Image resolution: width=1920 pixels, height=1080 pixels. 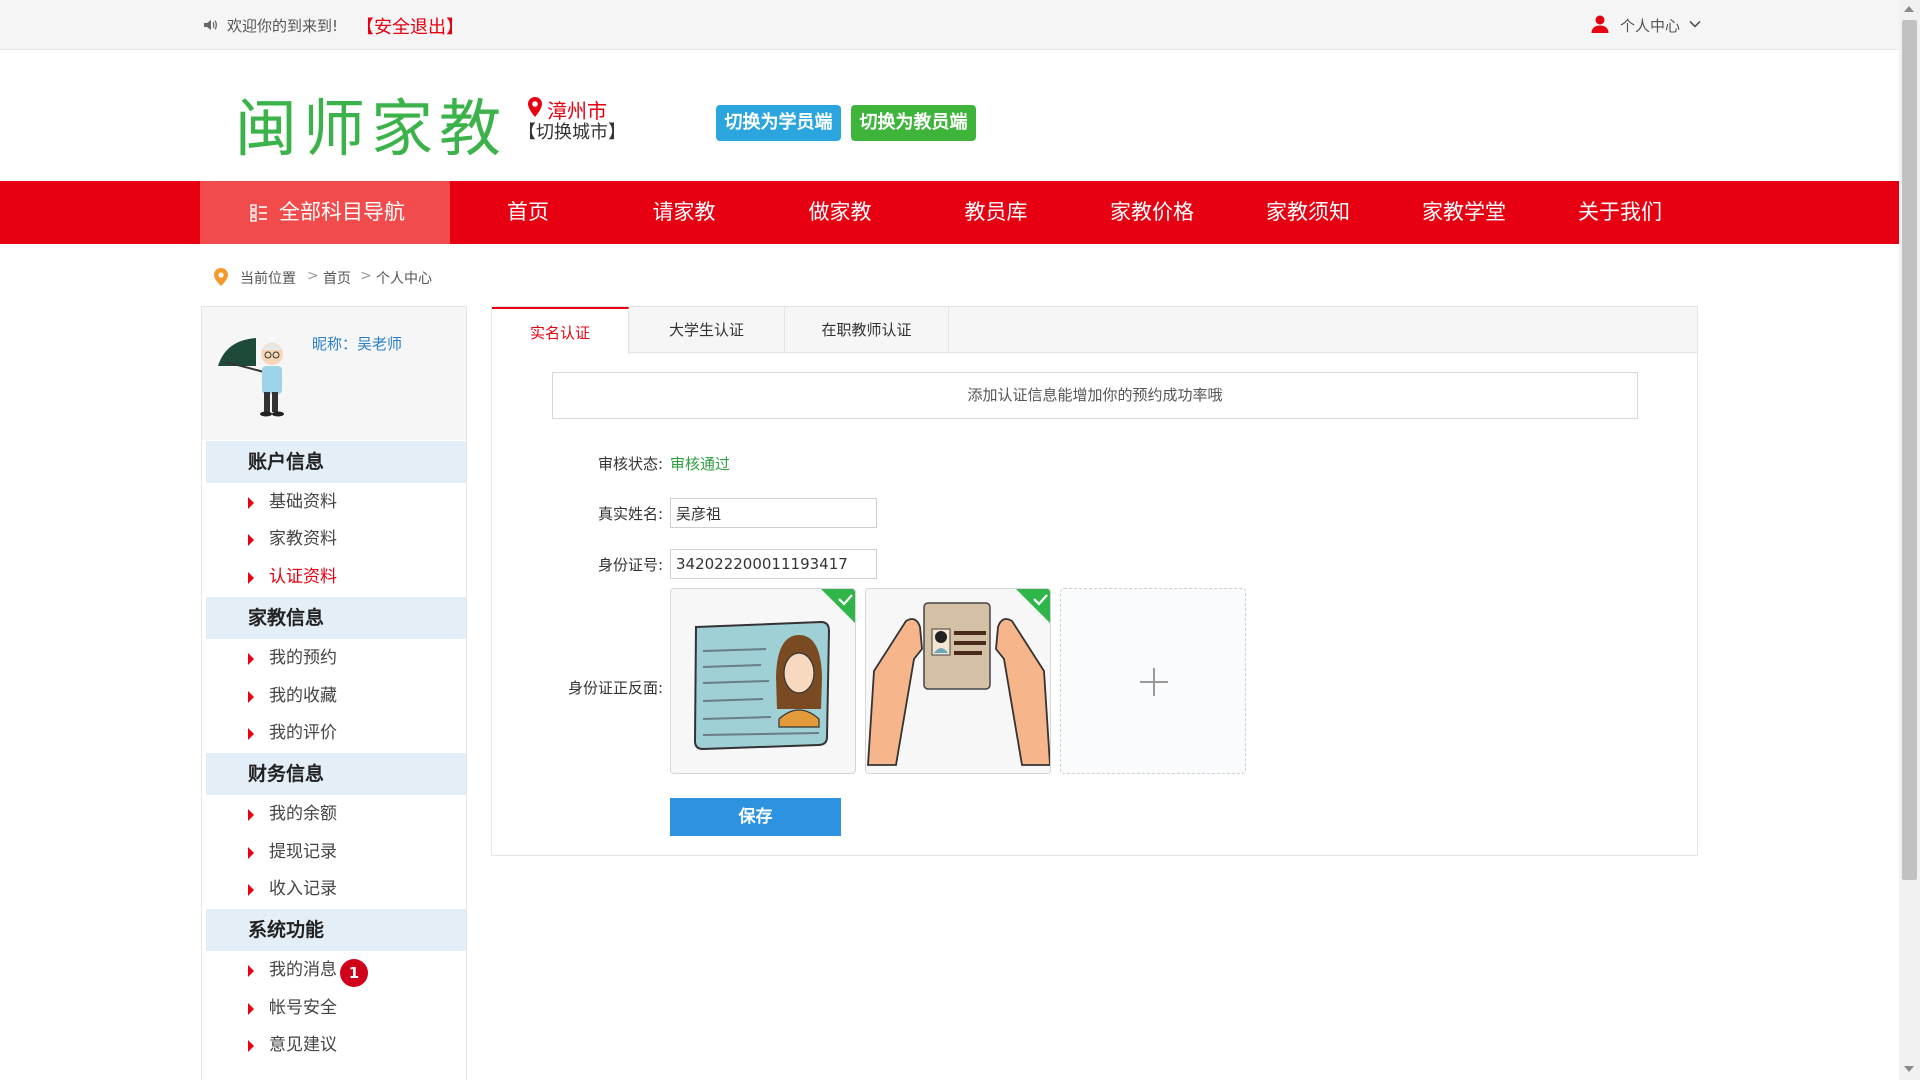 I want to click on tab-bar: 实名认证 大学生认证 在职教师认证, so click(x=1094, y=330).